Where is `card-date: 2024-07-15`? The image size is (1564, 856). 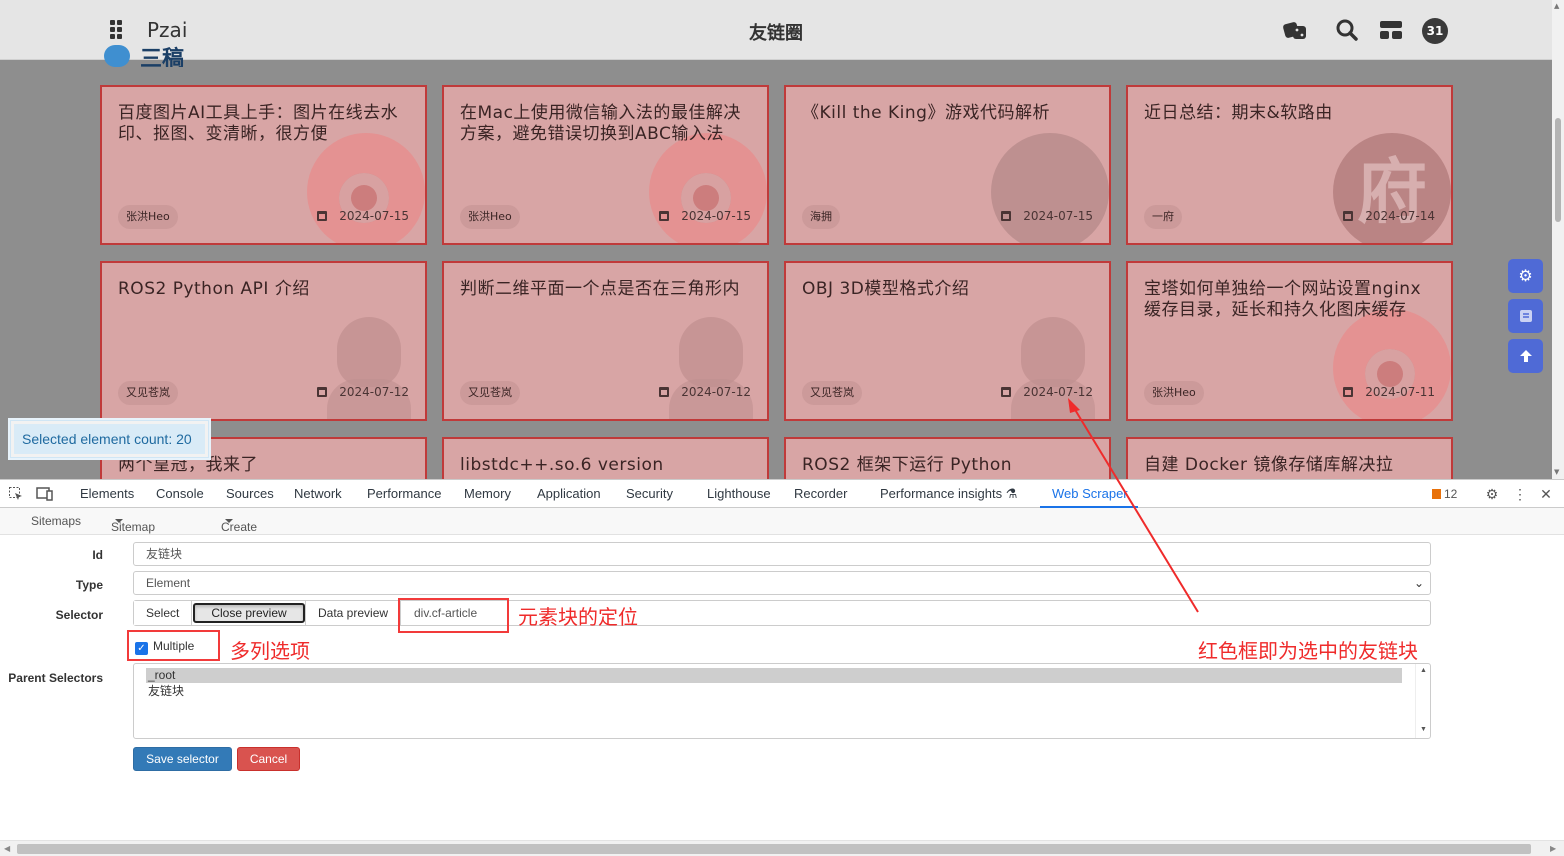 card-date: 2024-07-15 is located at coordinates (1047, 216).